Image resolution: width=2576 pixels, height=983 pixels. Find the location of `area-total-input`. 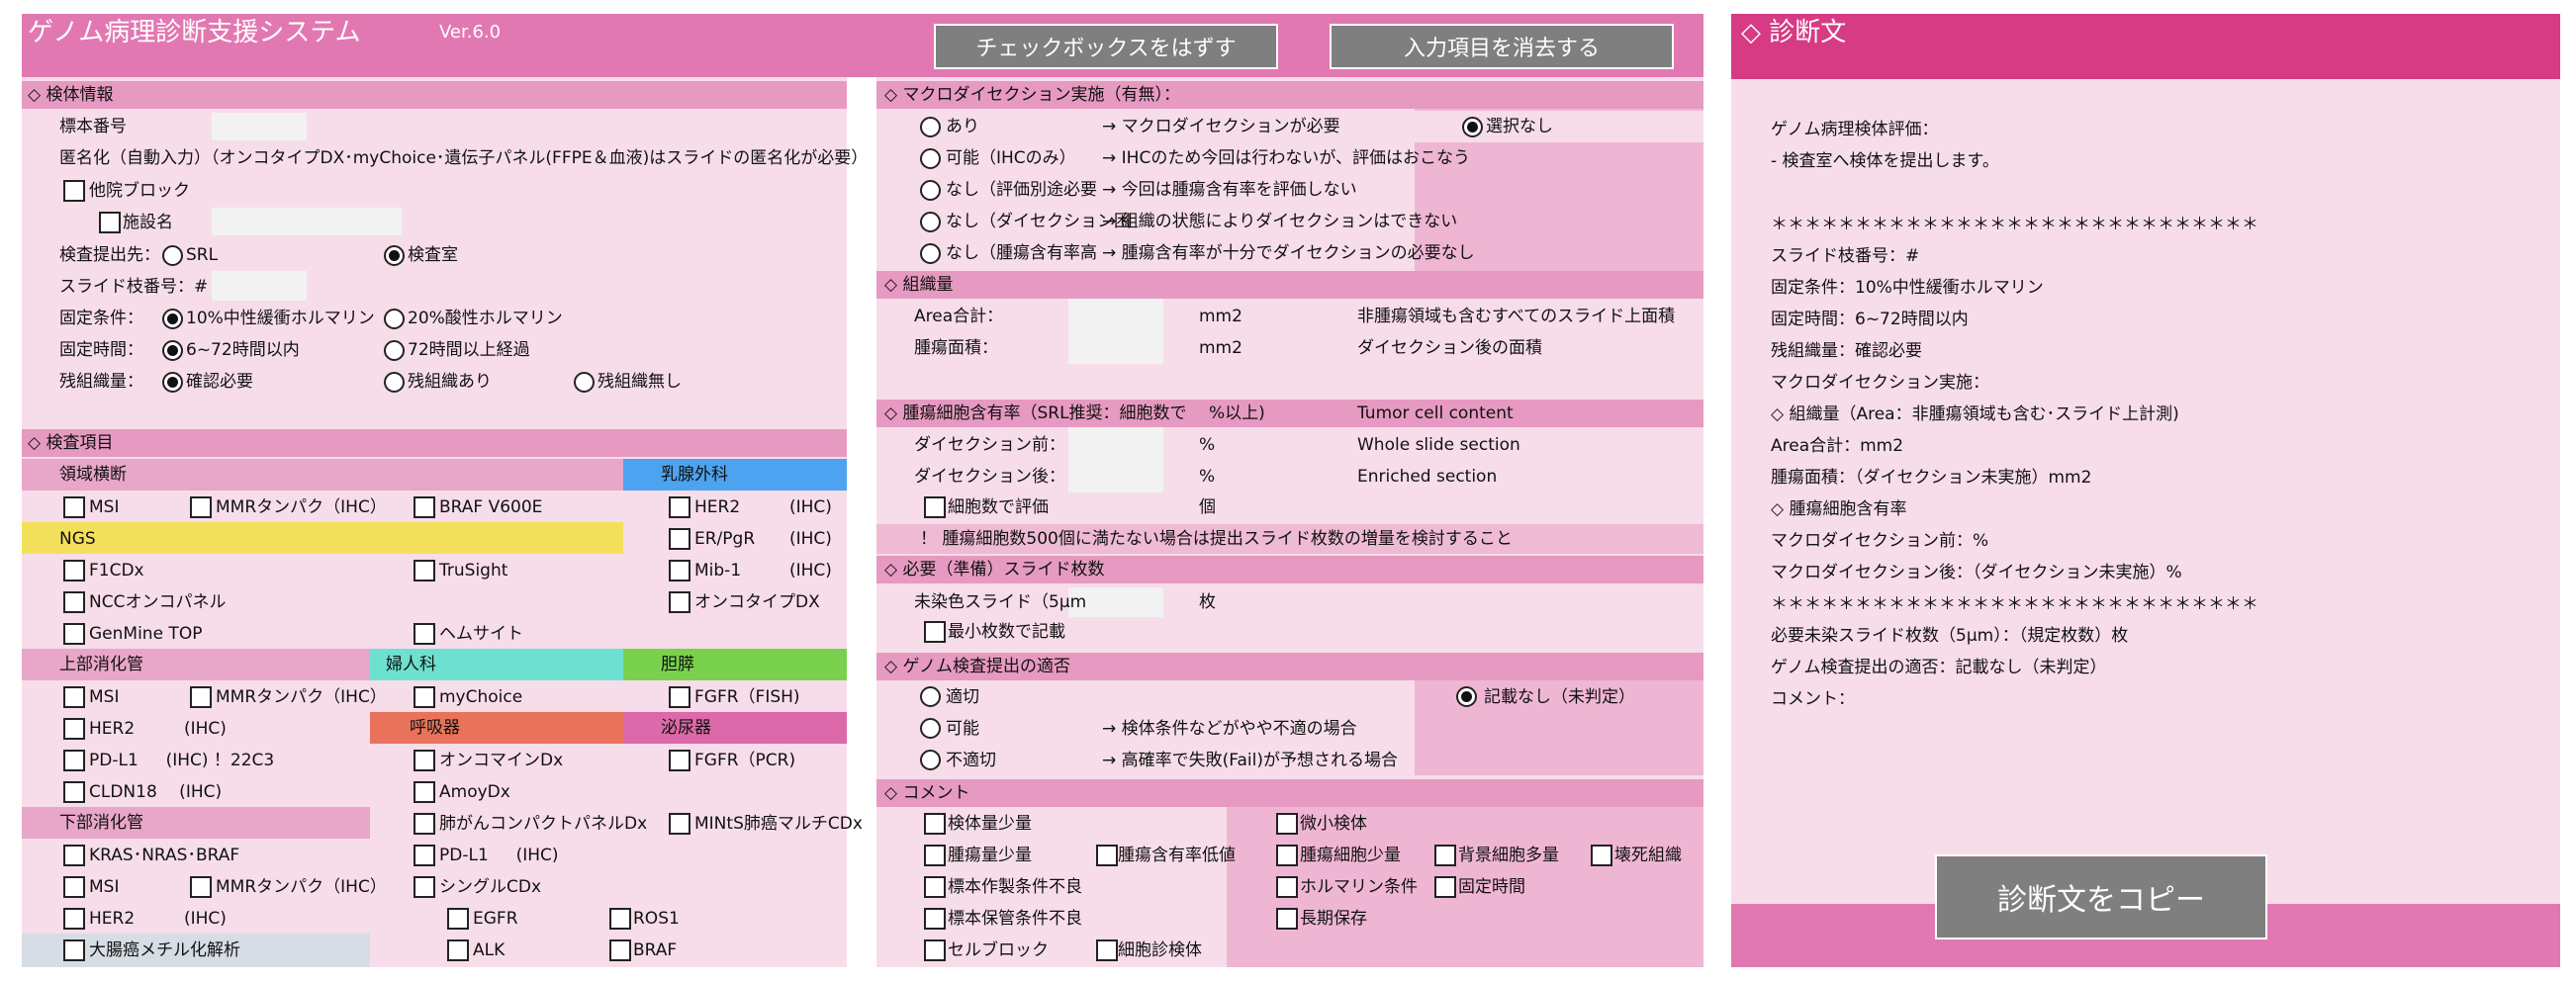

area-total-input is located at coordinates (1115, 331).